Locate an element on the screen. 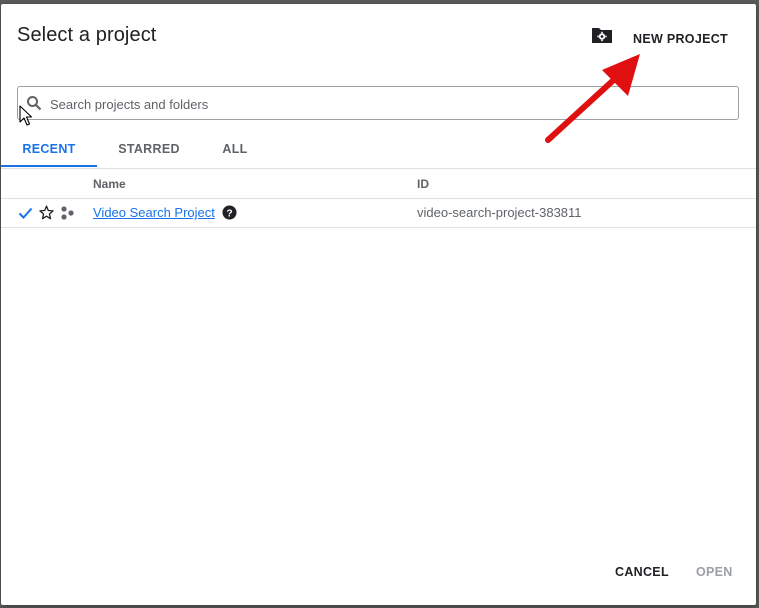  mouse-cursor-icon is located at coordinates (26, 115).